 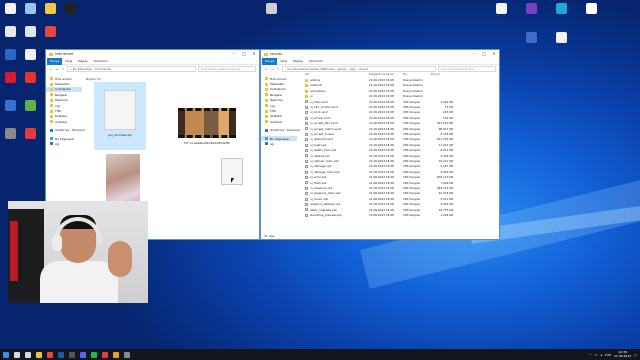 I want to click on clock: 12:38 21.06.2023, so click(x=622, y=354).